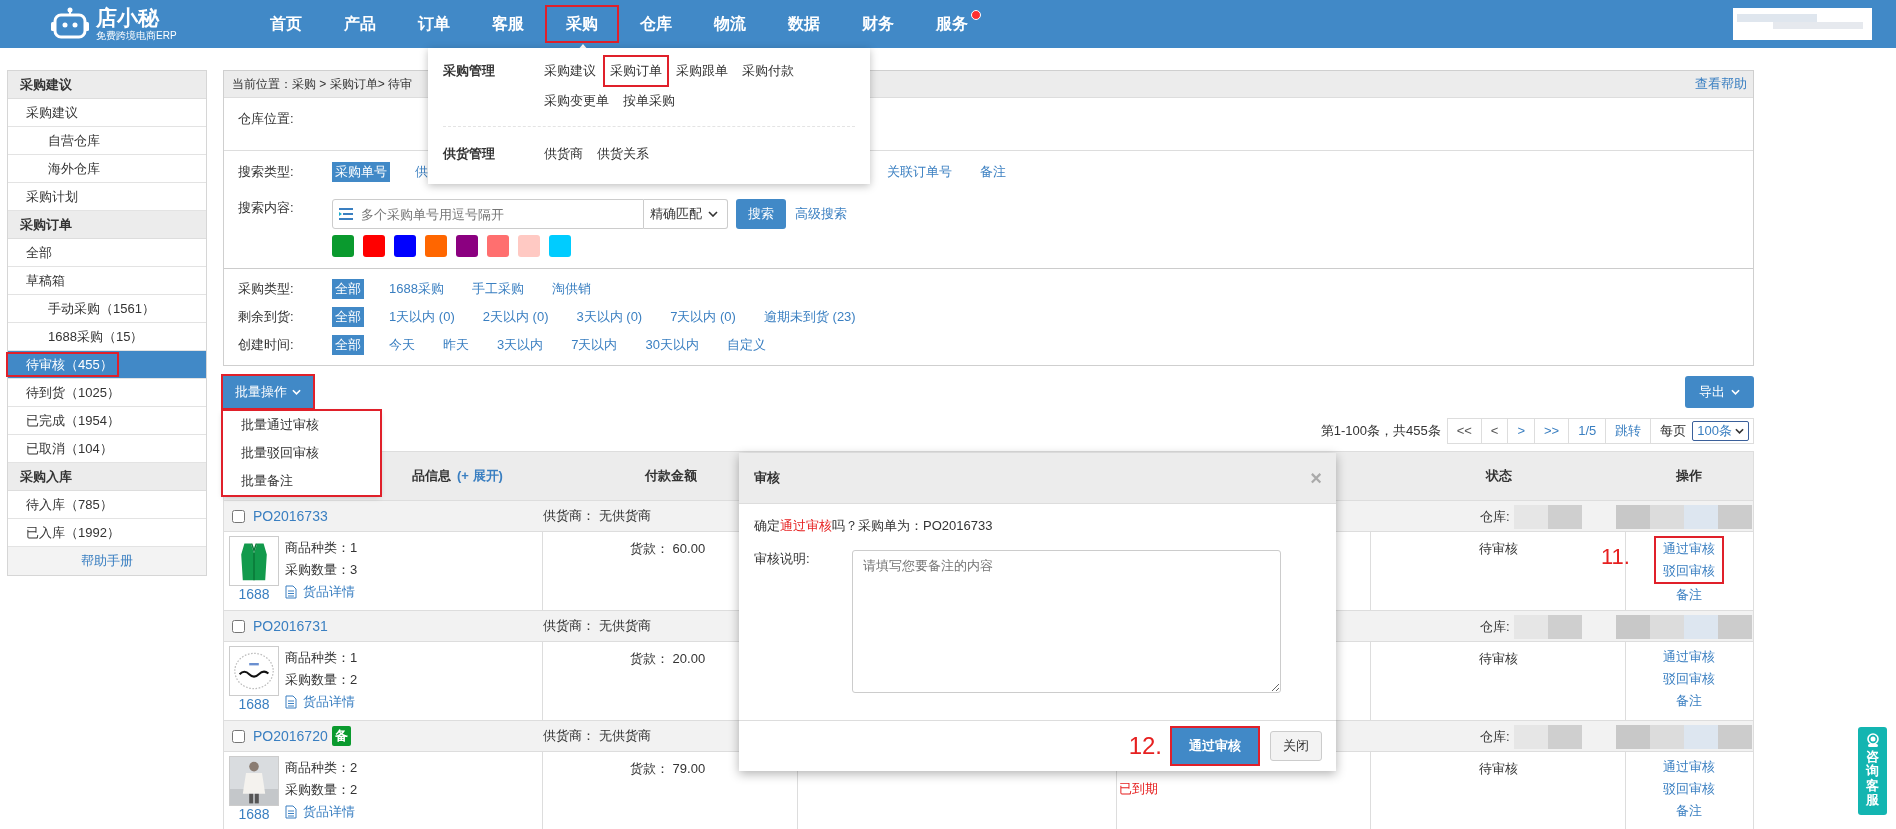  What do you see at coordinates (1721, 84) in the screenshot?
I see `help-link: 查看帮助` at bounding box center [1721, 84].